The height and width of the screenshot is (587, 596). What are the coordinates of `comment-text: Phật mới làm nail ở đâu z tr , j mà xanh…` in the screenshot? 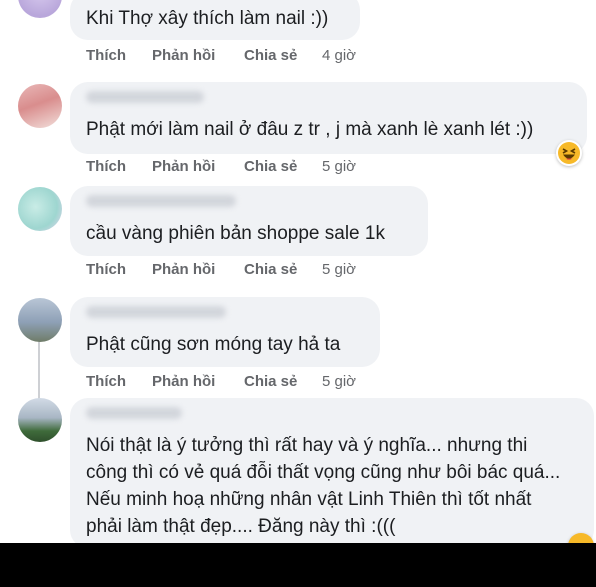 It's located at (310, 129).